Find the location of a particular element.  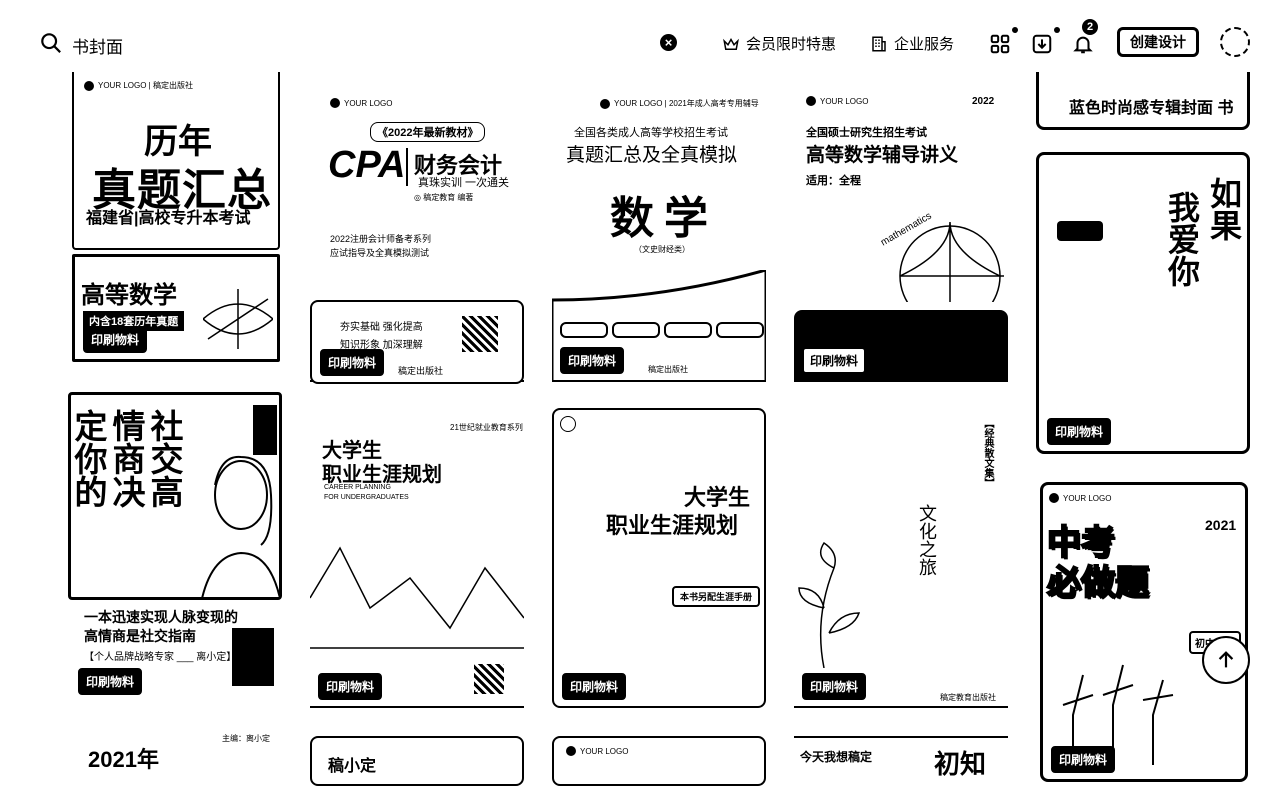

scroll-to-top-button is located at coordinates (1226, 660).